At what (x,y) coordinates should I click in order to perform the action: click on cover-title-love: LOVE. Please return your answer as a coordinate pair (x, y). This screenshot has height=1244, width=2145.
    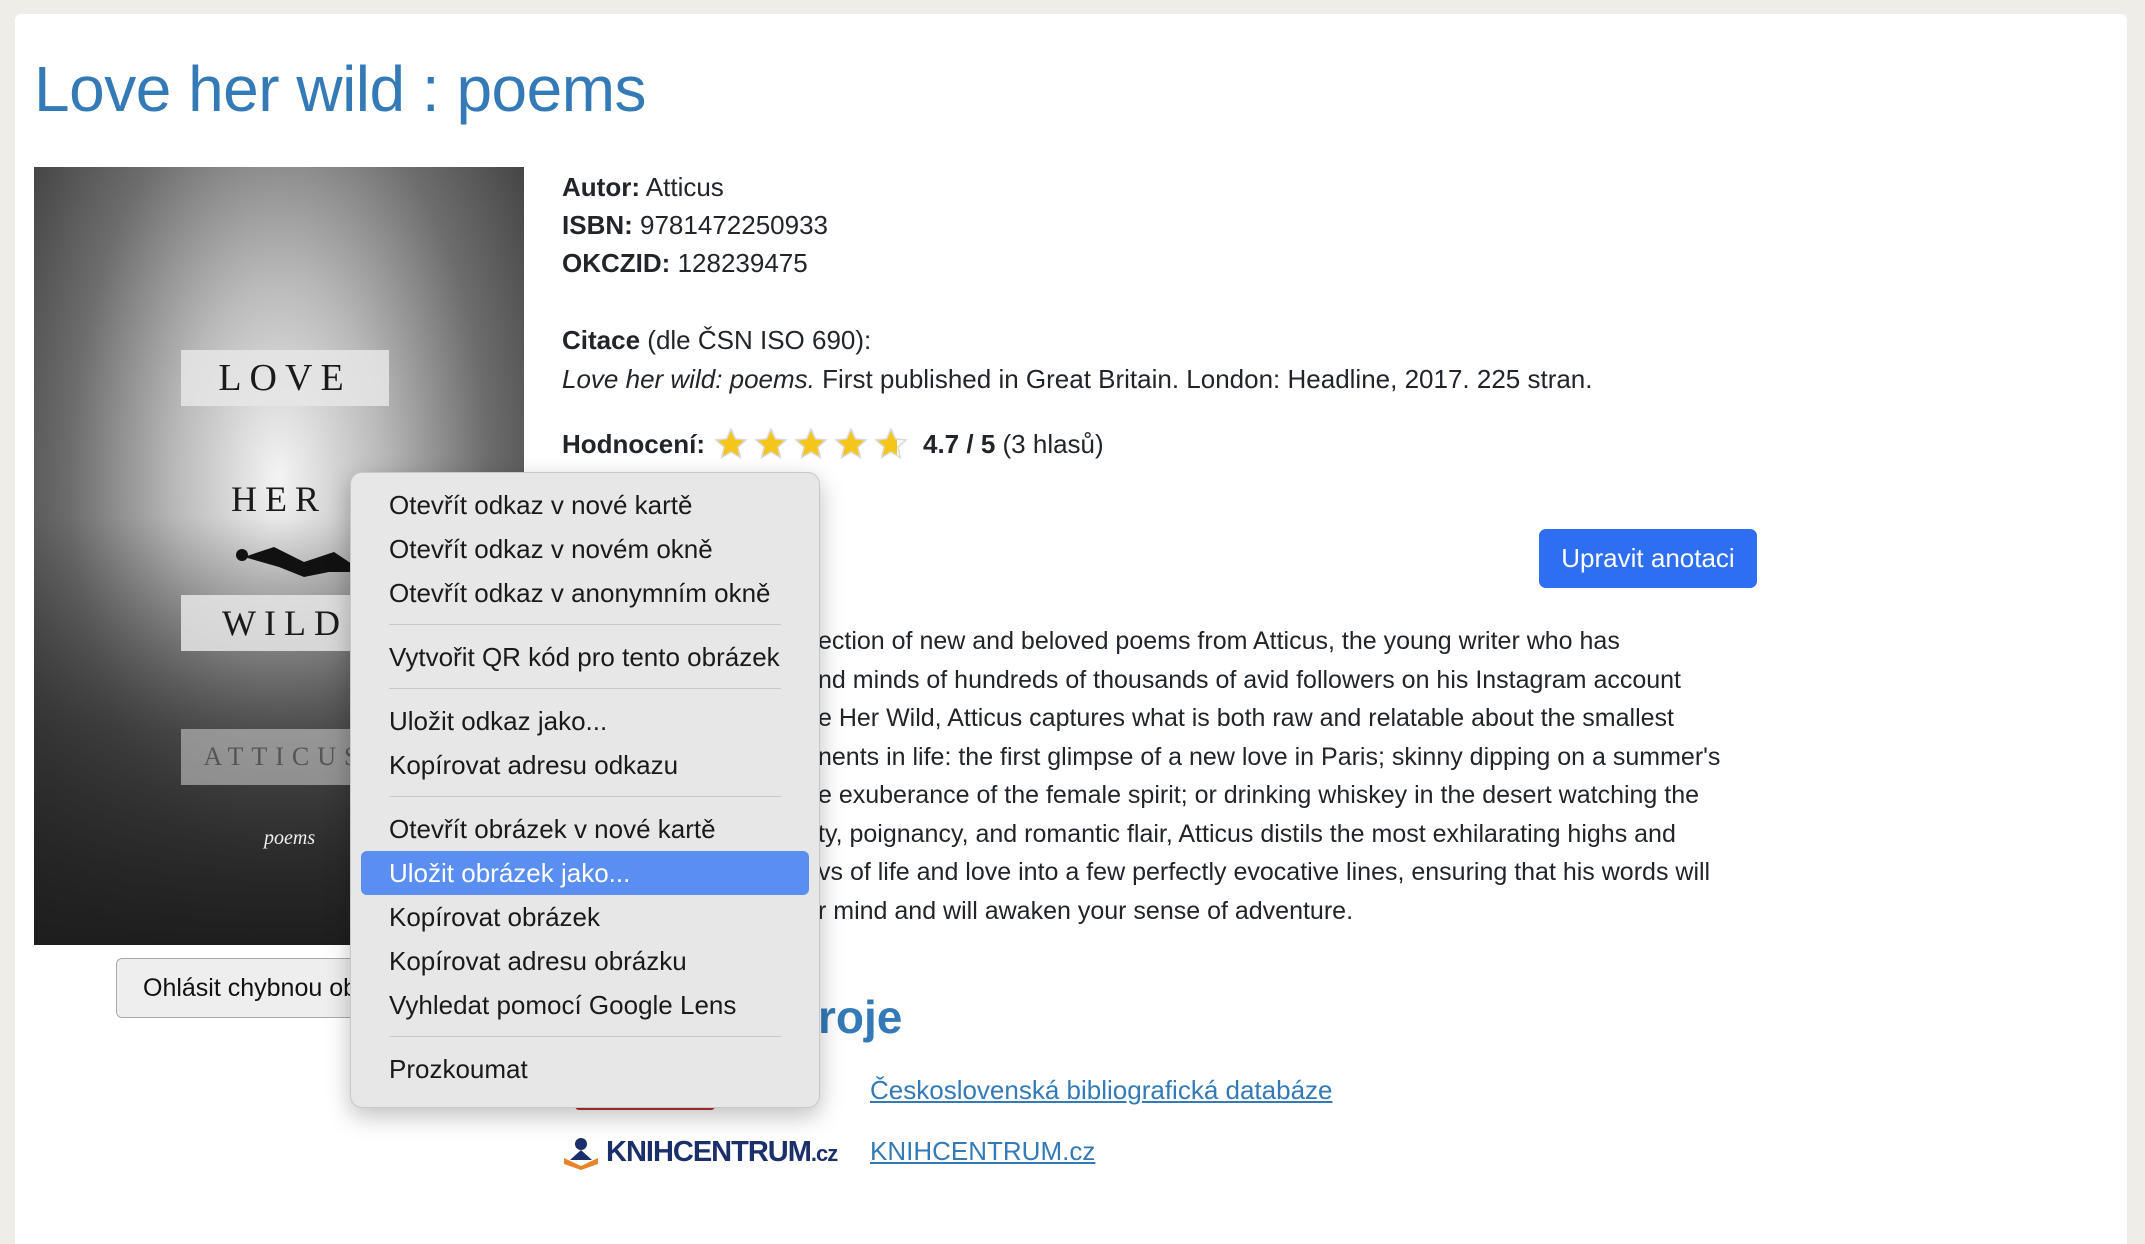
    Looking at the image, I should click on (285, 378).